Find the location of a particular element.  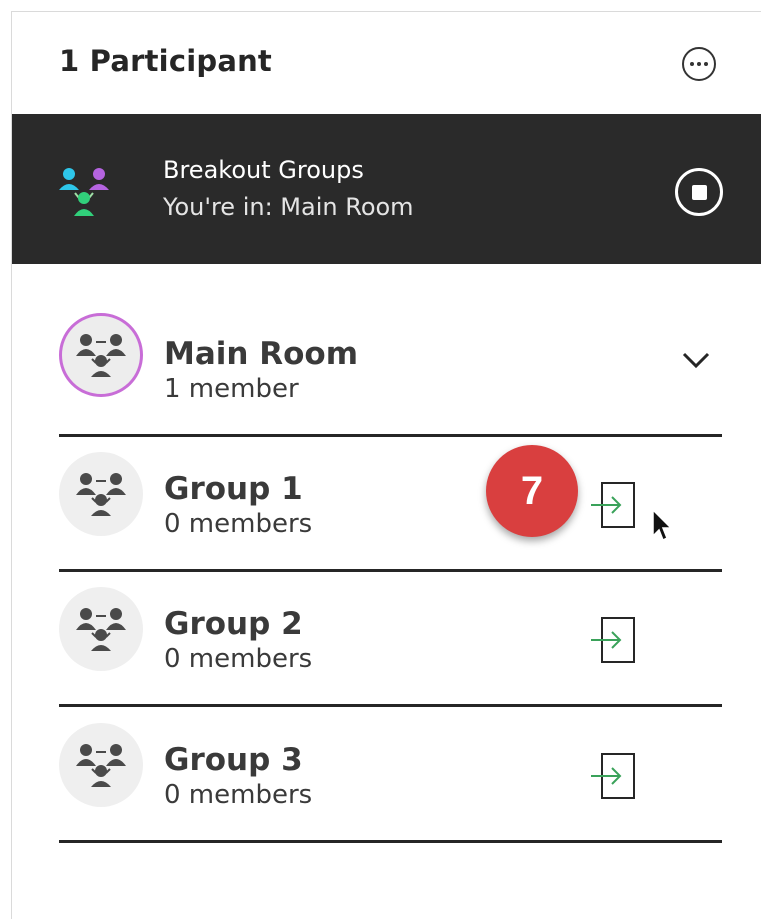

current-room-label: You're in: Main Room is located at coordinates (288, 207).